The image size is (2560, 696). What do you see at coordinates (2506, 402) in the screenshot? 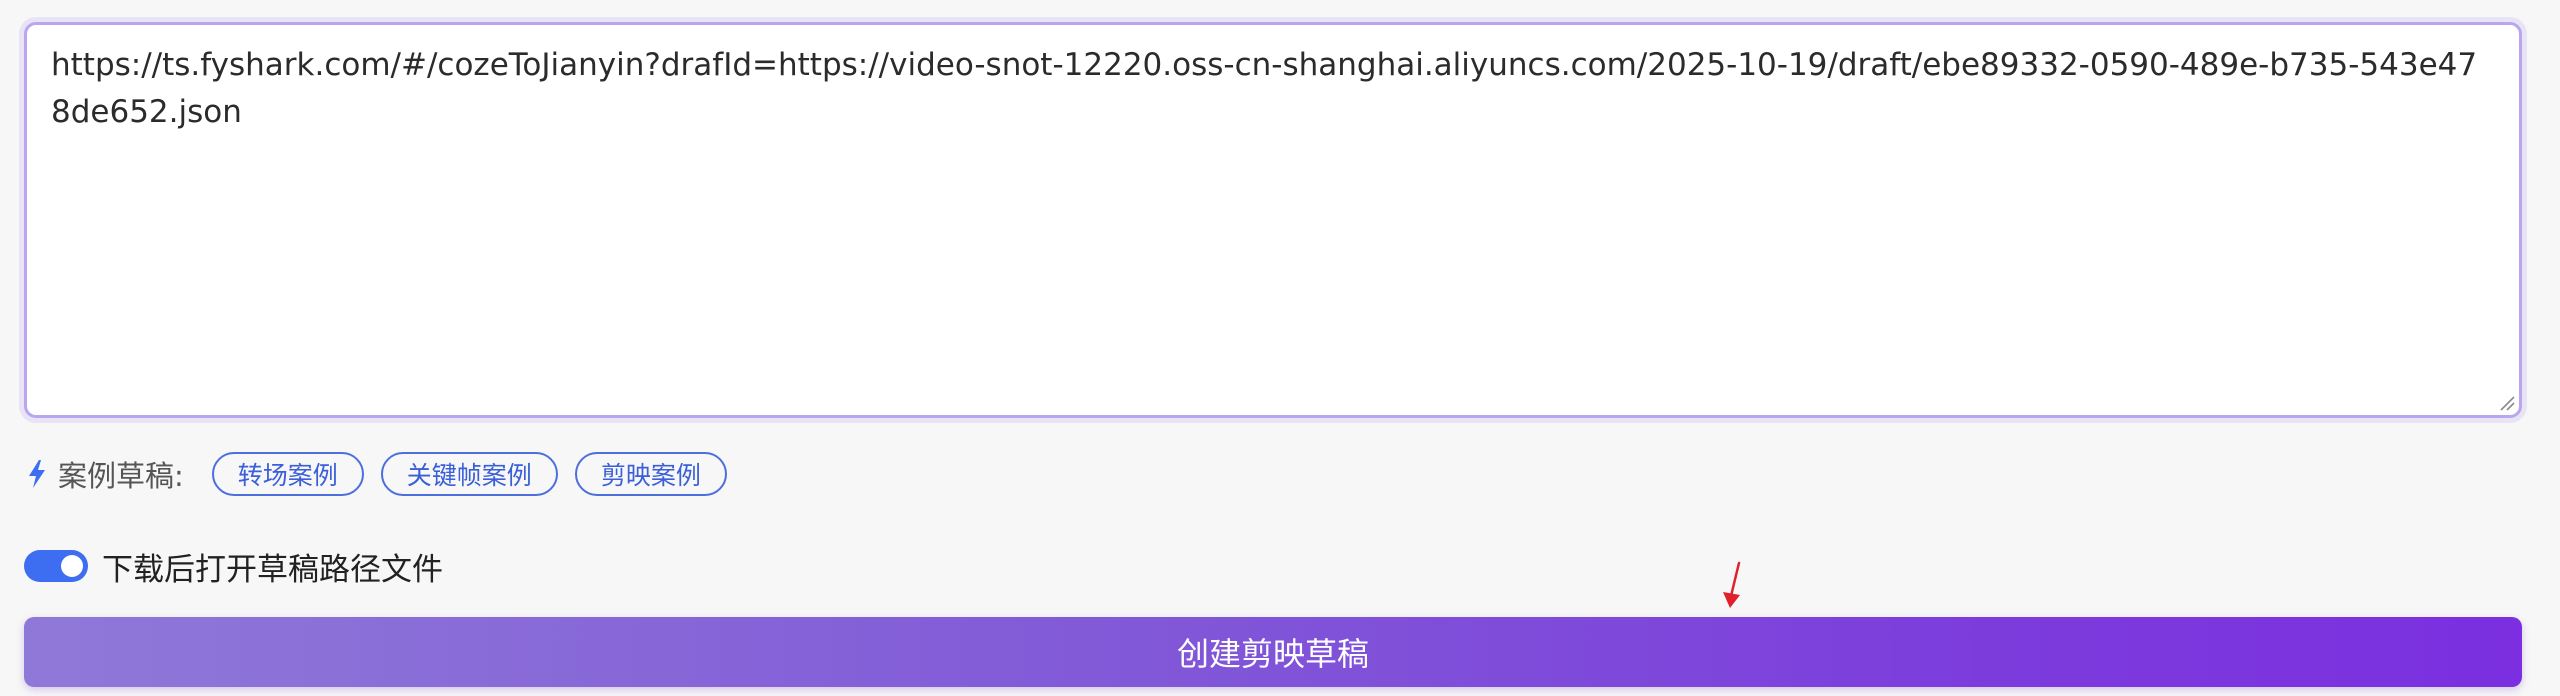
I see `resize-handle-icon` at bounding box center [2506, 402].